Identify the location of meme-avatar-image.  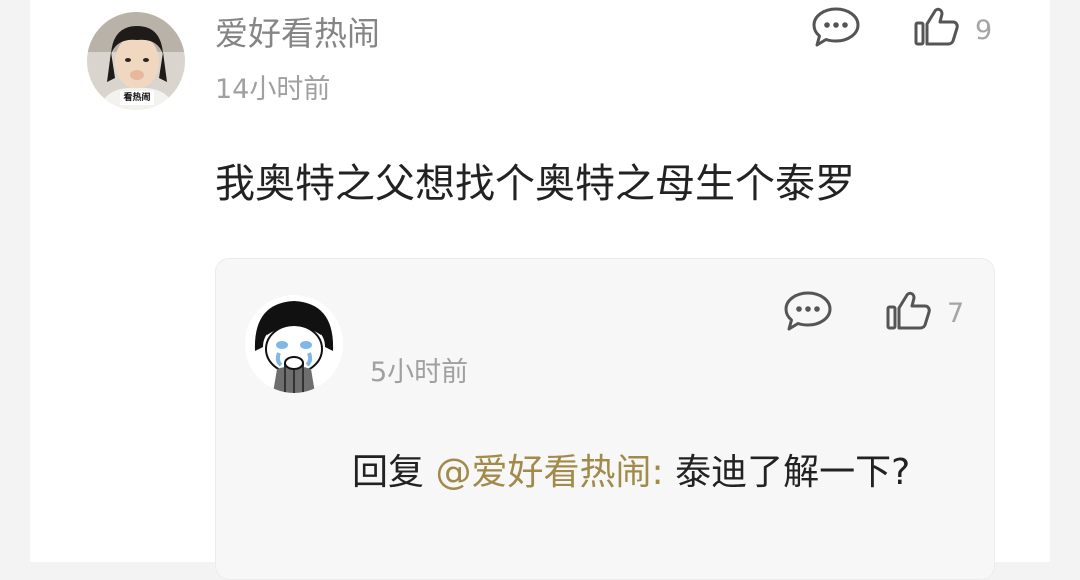
(294, 344).